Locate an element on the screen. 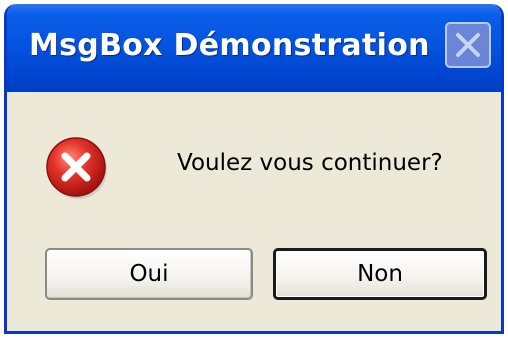 This screenshot has width=508, height=338. non-button-label: Non is located at coordinates (380, 274).